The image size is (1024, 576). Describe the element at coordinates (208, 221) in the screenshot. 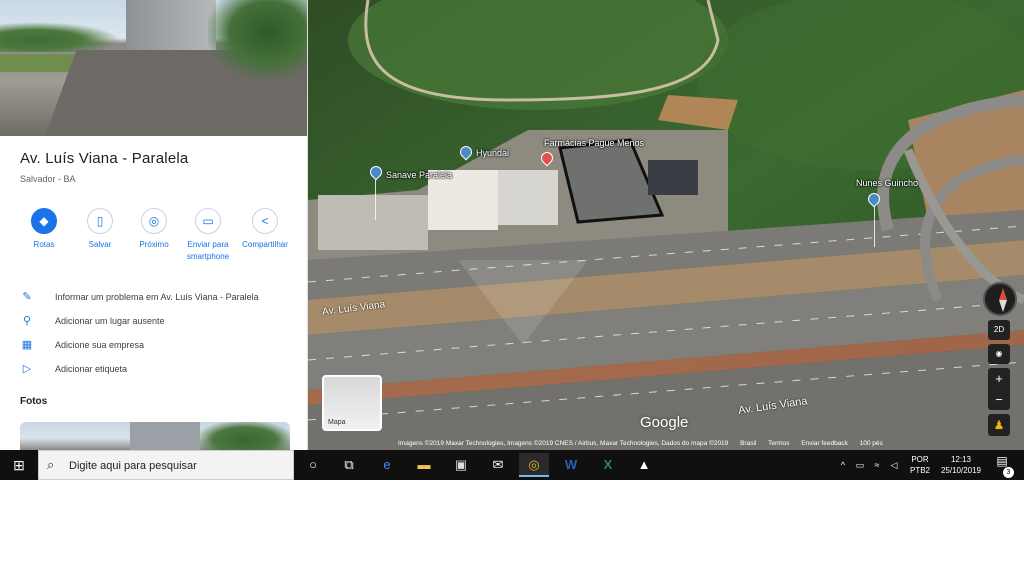

I see `send-to-phone-icon: ▭` at that location.